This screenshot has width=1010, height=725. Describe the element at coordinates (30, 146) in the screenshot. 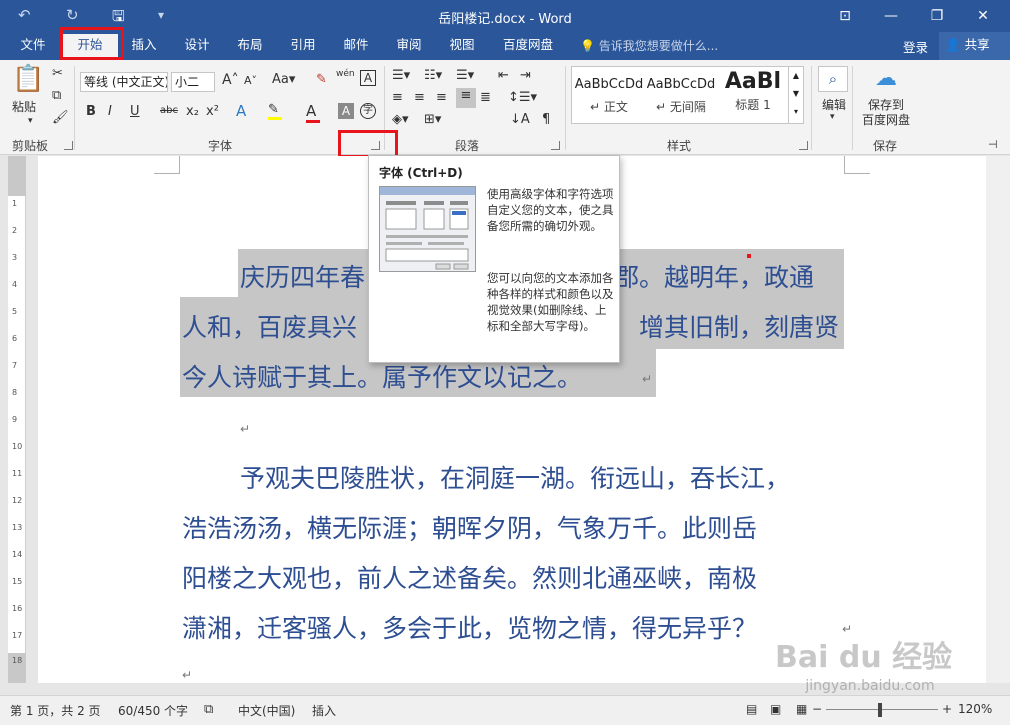

I see `clipboard-group-label: 剪贴板` at that location.